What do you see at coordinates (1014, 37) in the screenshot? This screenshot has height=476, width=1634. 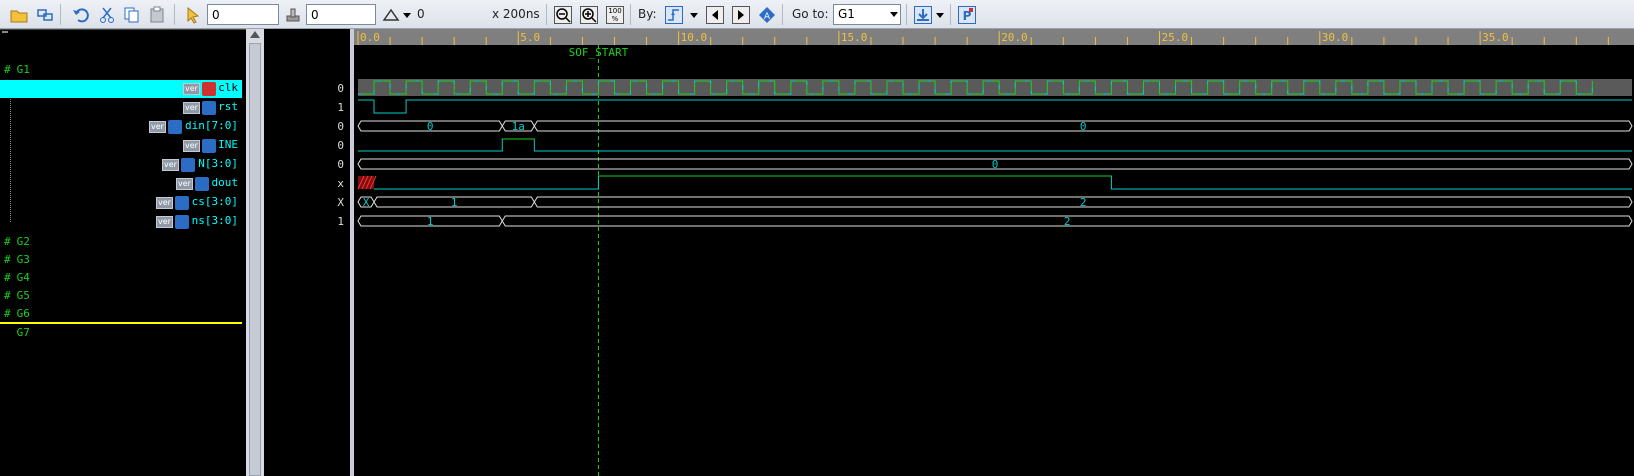 I see `ruler-label: 20.0` at bounding box center [1014, 37].